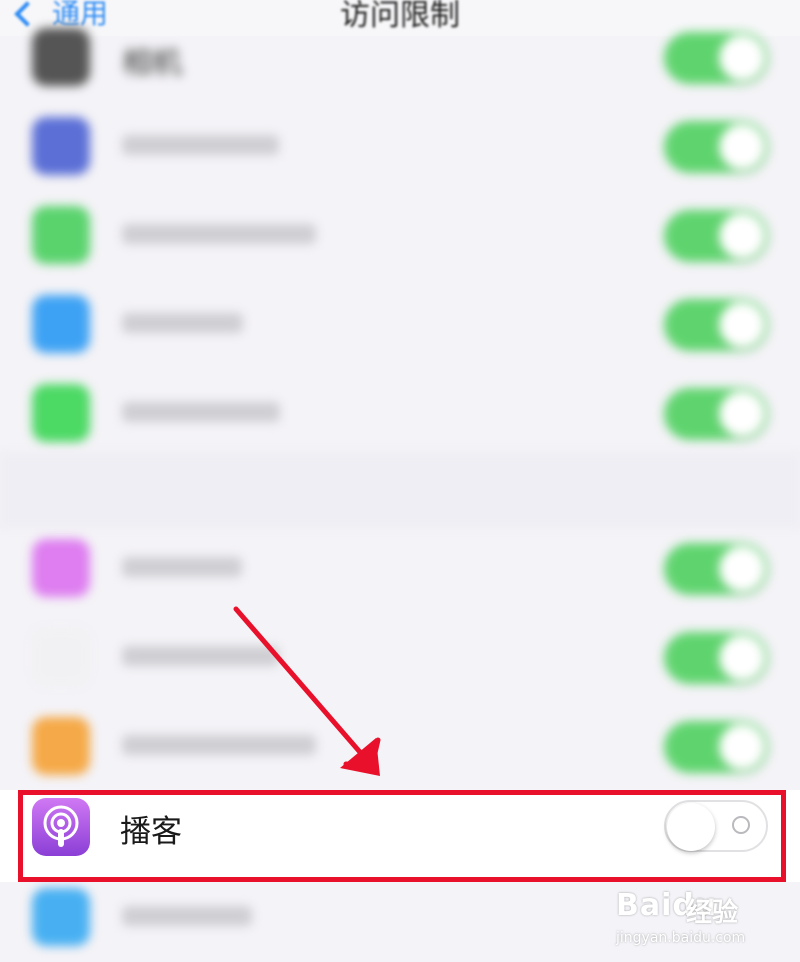 The height and width of the screenshot is (962, 800). What do you see at coordinates (681, 938) in the screenshot?
I see `watermark-url: jingyan.baidu.com` at bounding box center [681, 938].